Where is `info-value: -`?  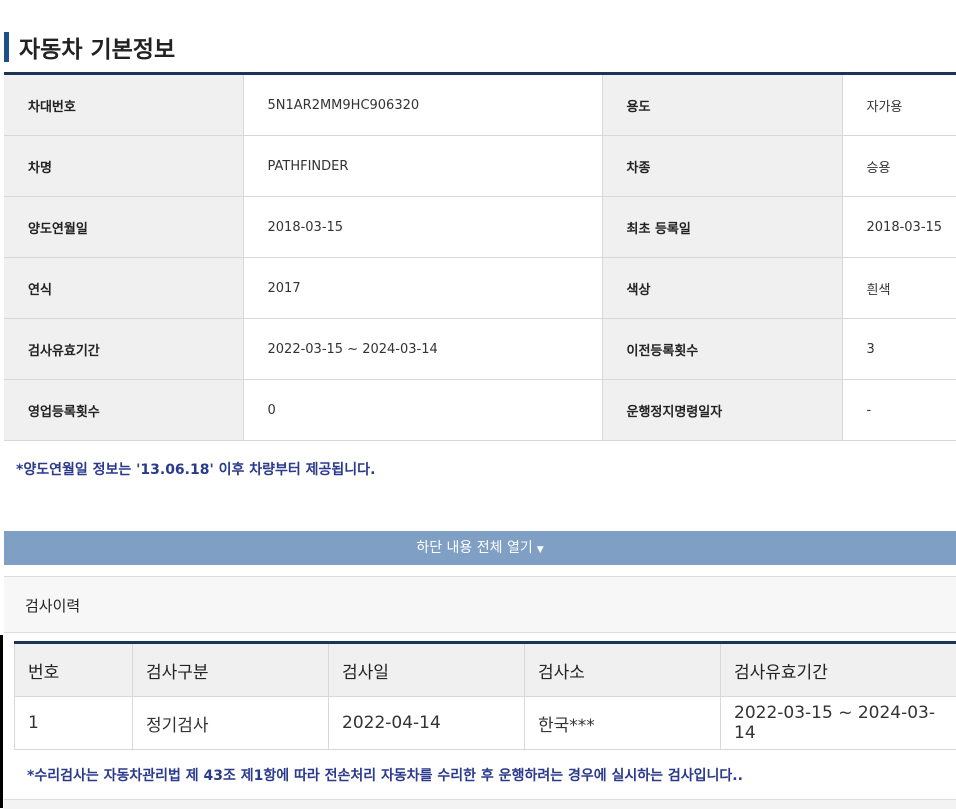 info-value: - is located at coordinates (899, 410).